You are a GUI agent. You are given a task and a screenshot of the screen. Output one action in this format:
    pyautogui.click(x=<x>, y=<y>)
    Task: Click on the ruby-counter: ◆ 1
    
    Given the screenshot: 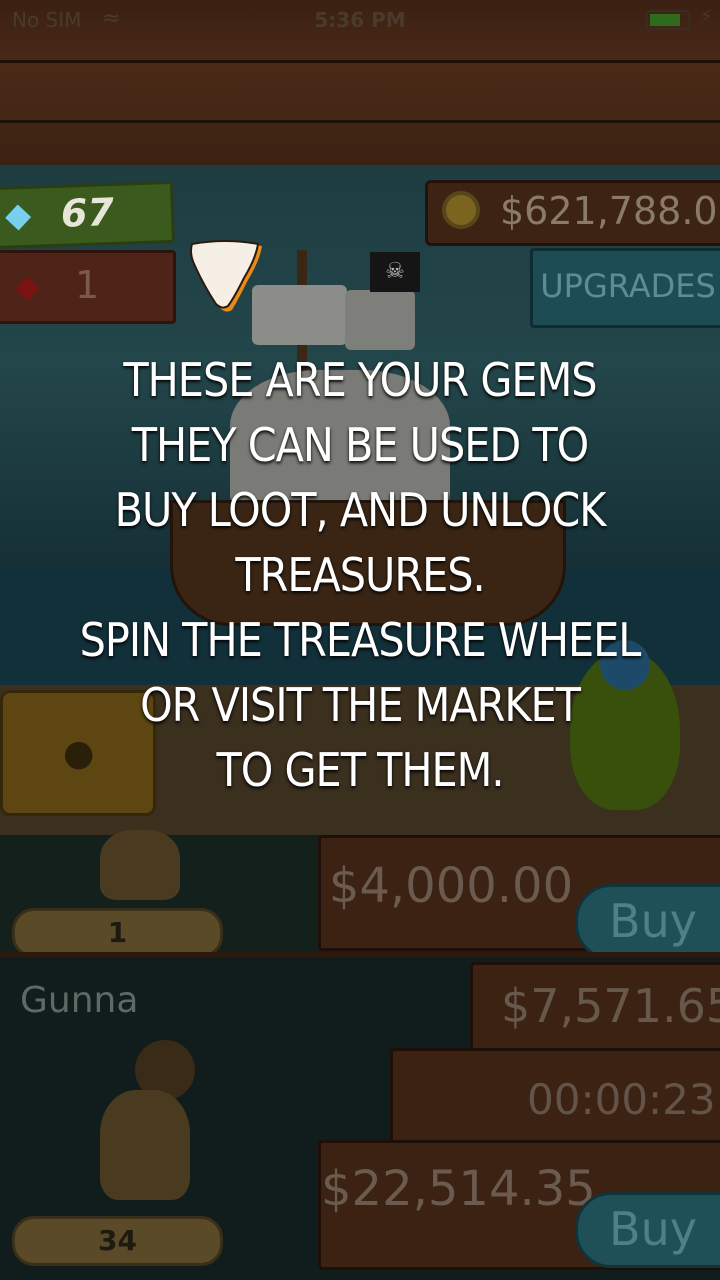 What is the action you would take?
    pyautogui.click(x=88, y=287)
    